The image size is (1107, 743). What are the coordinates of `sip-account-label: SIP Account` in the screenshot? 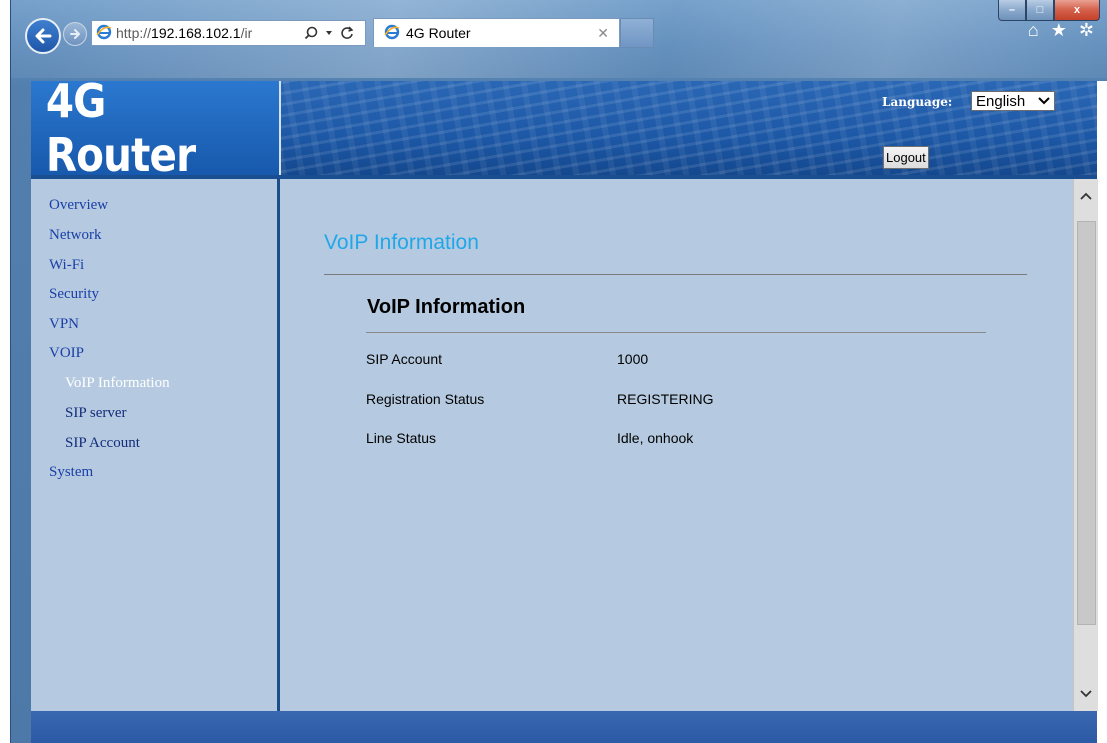 It's located at (404, 359).